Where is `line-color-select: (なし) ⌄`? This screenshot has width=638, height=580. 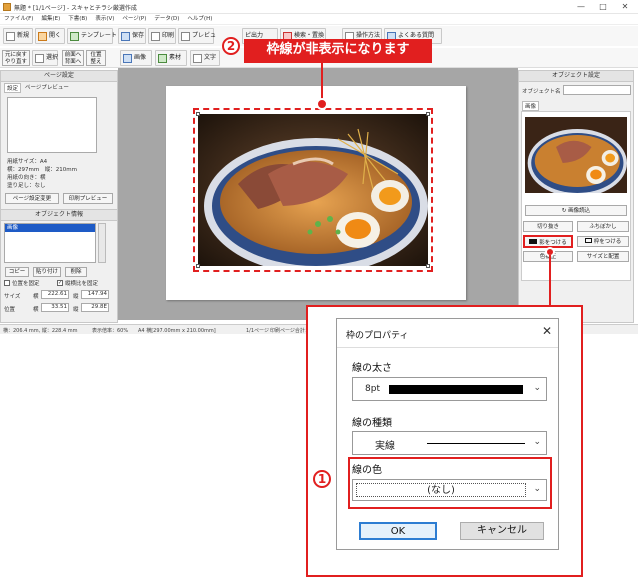
line-color-select: (なし) ⌄ is located at coordinates (449, 490).